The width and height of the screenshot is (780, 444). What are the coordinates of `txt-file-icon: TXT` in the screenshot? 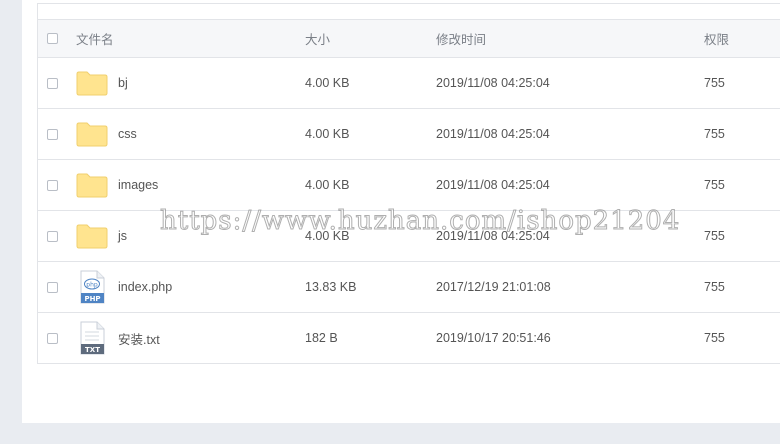 It's located at (92, 338).